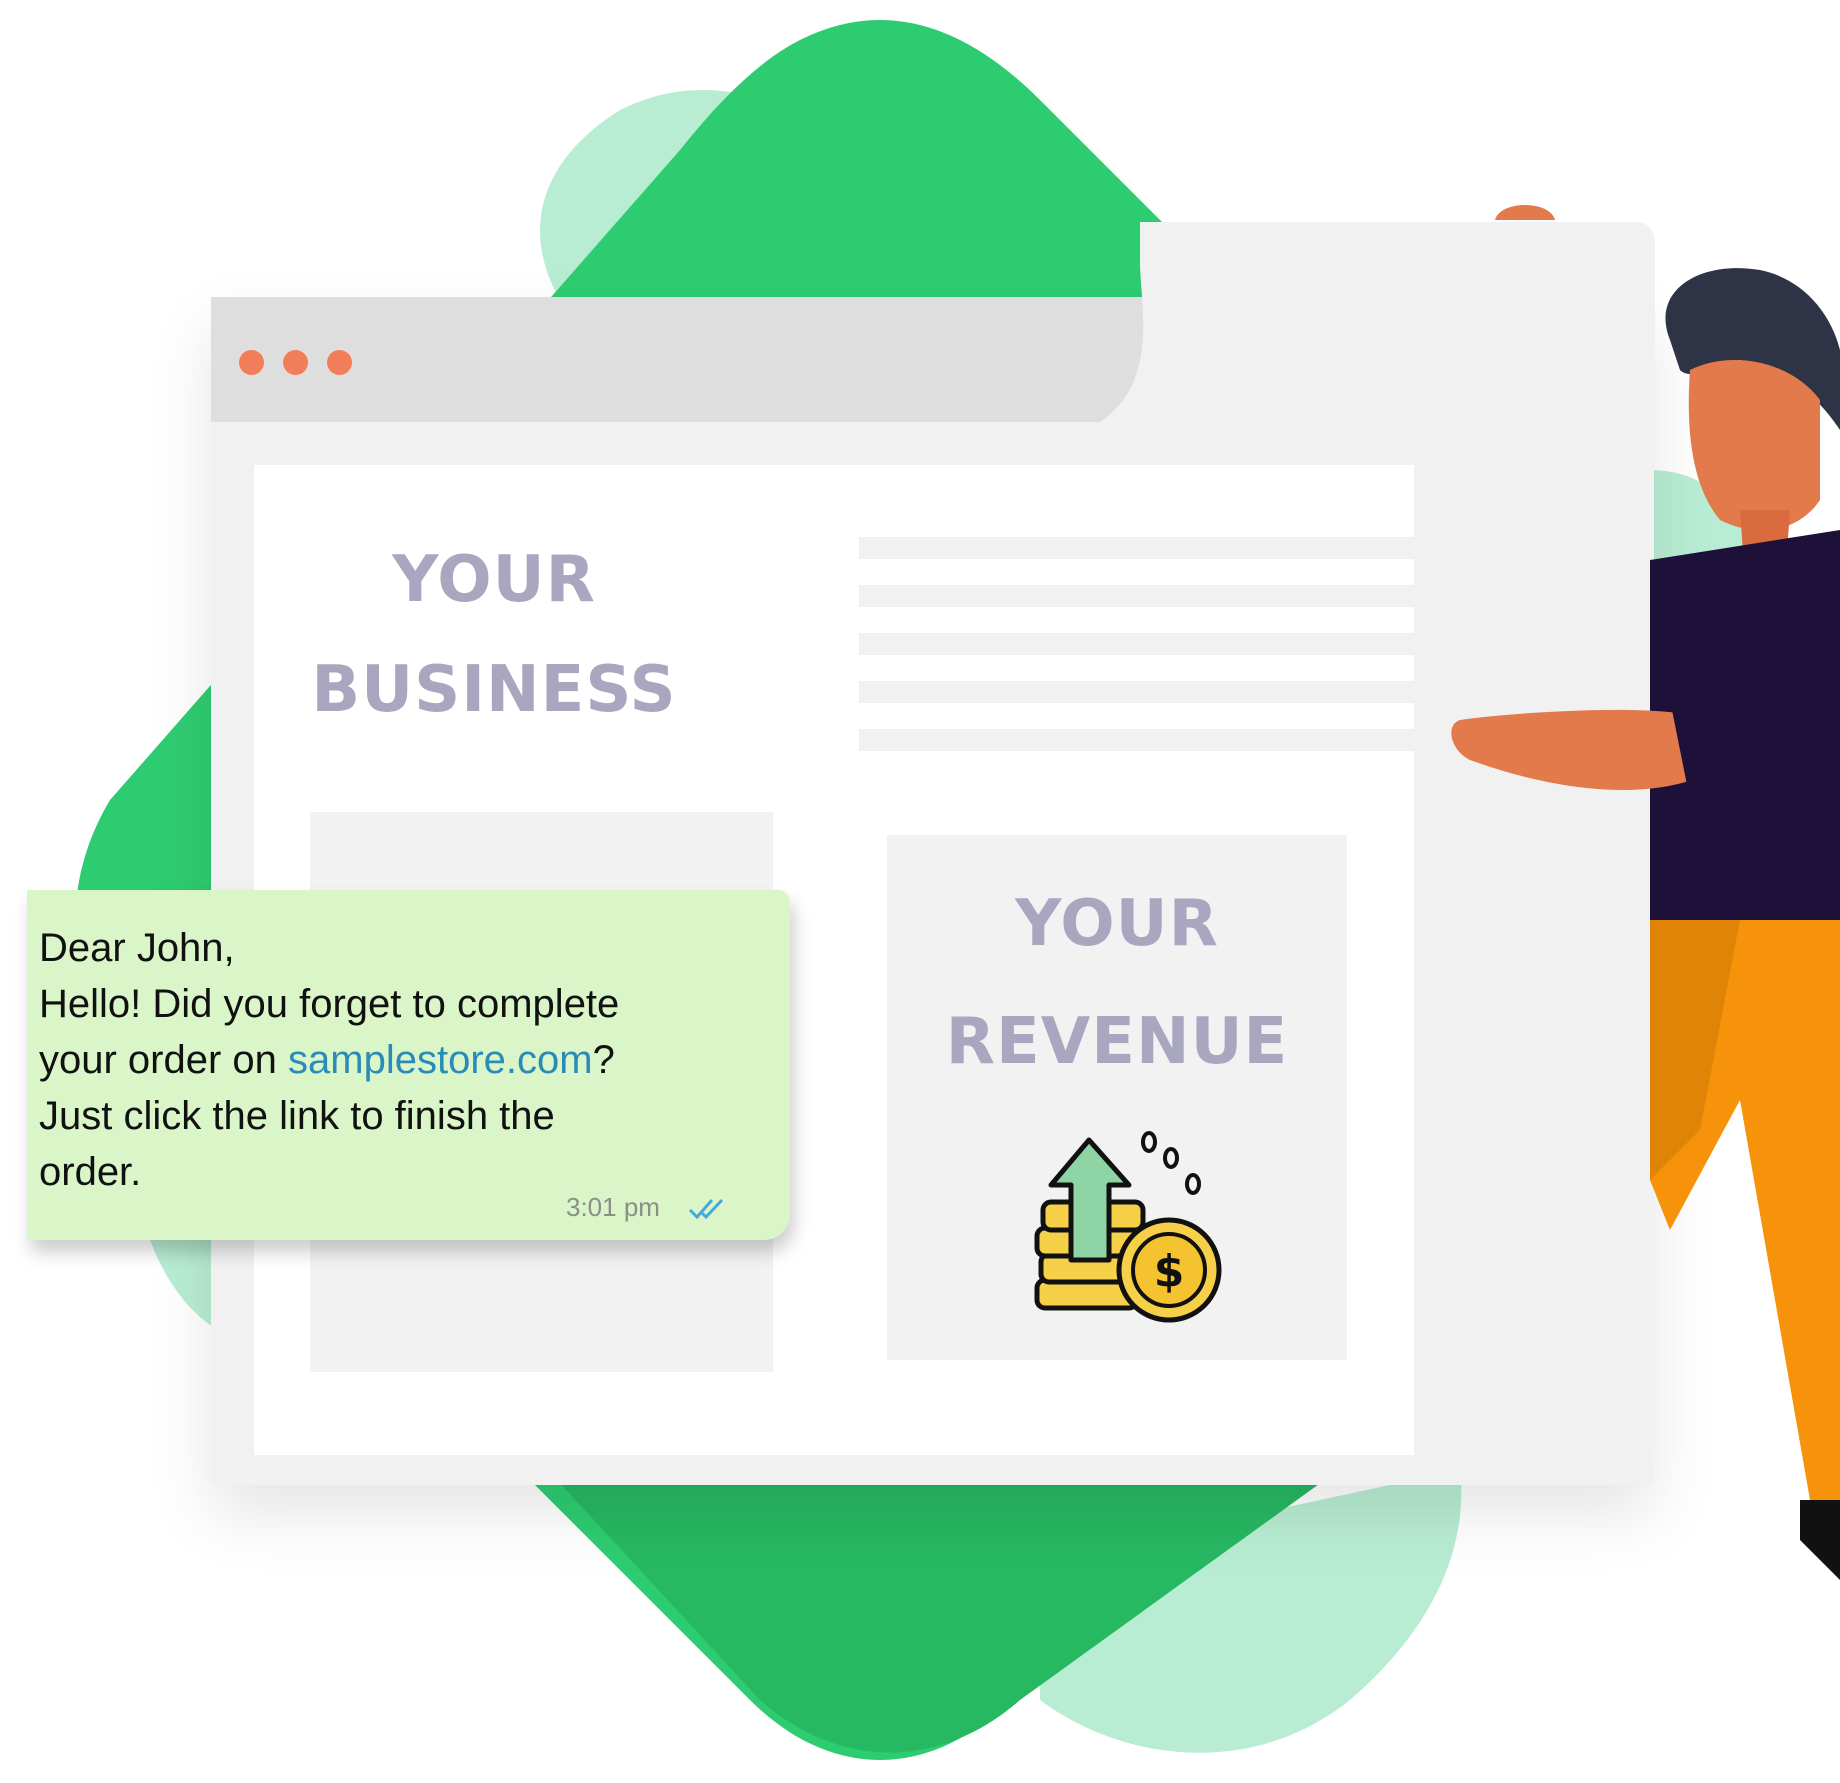 This screenshot has height=1783, width=1840. What do you see at coordinates (1117, 1042) in the screenshot?
I see `revenue-heading-line2: REVENUE` at bounding box center [1117, 1042].